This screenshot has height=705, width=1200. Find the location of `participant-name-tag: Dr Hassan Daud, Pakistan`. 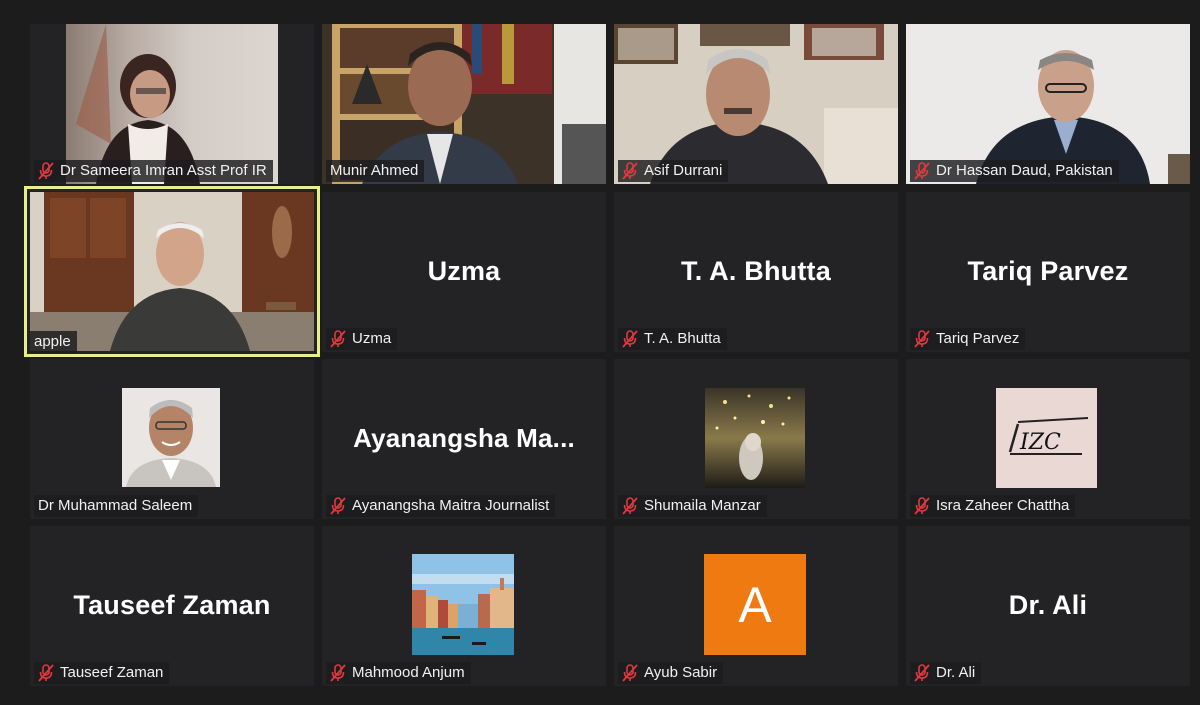

participant-name-tag: Dr Hassan Daud, Pakistan is located at coordinates (1014, 171).